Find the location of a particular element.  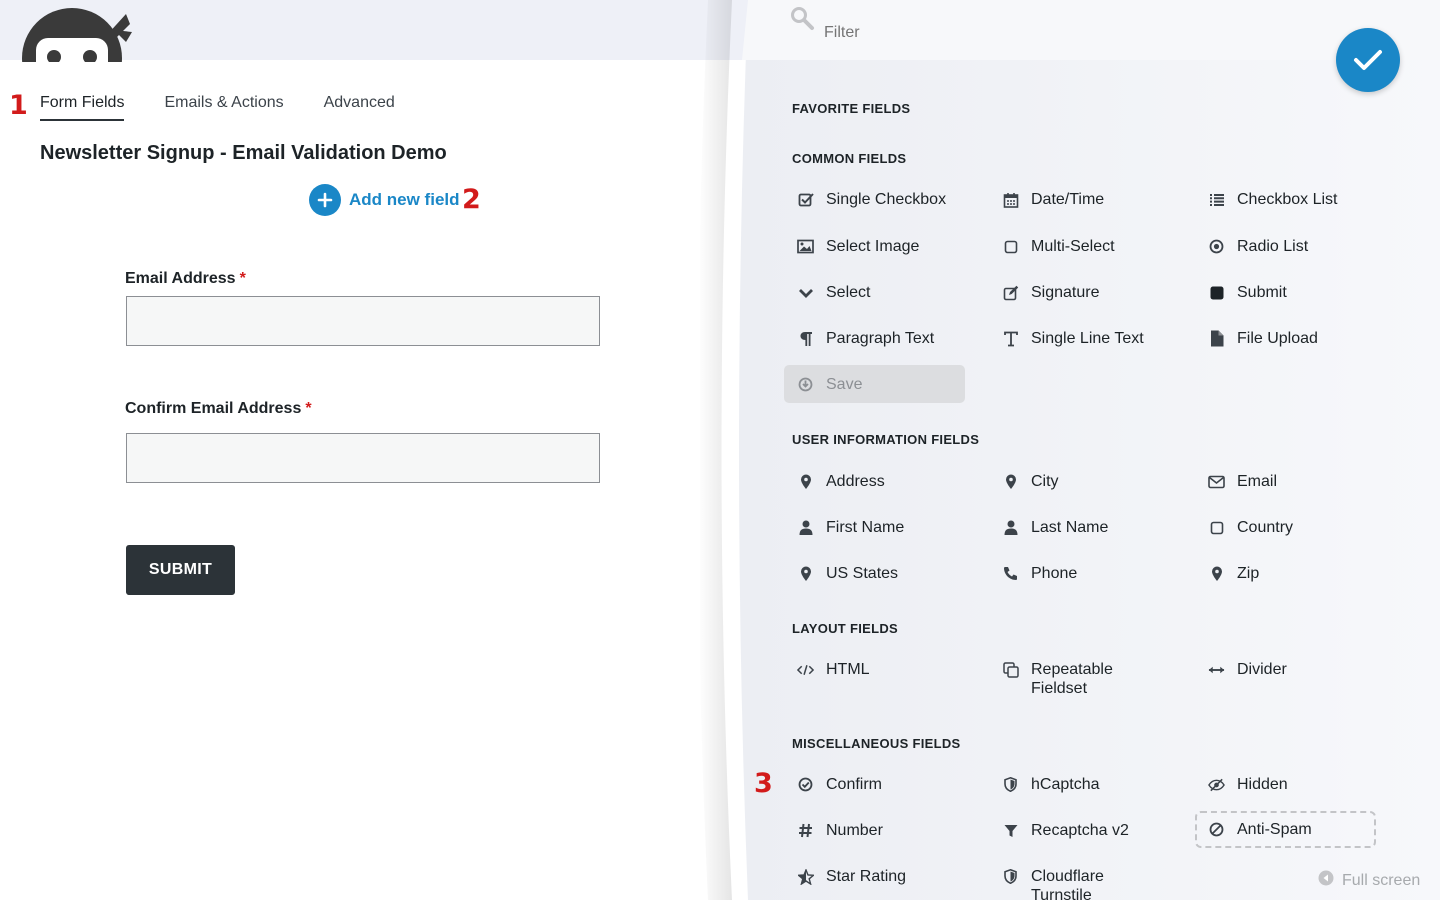

section-common-fields: COMMON FIELDS is located at coordinates (849, 158).